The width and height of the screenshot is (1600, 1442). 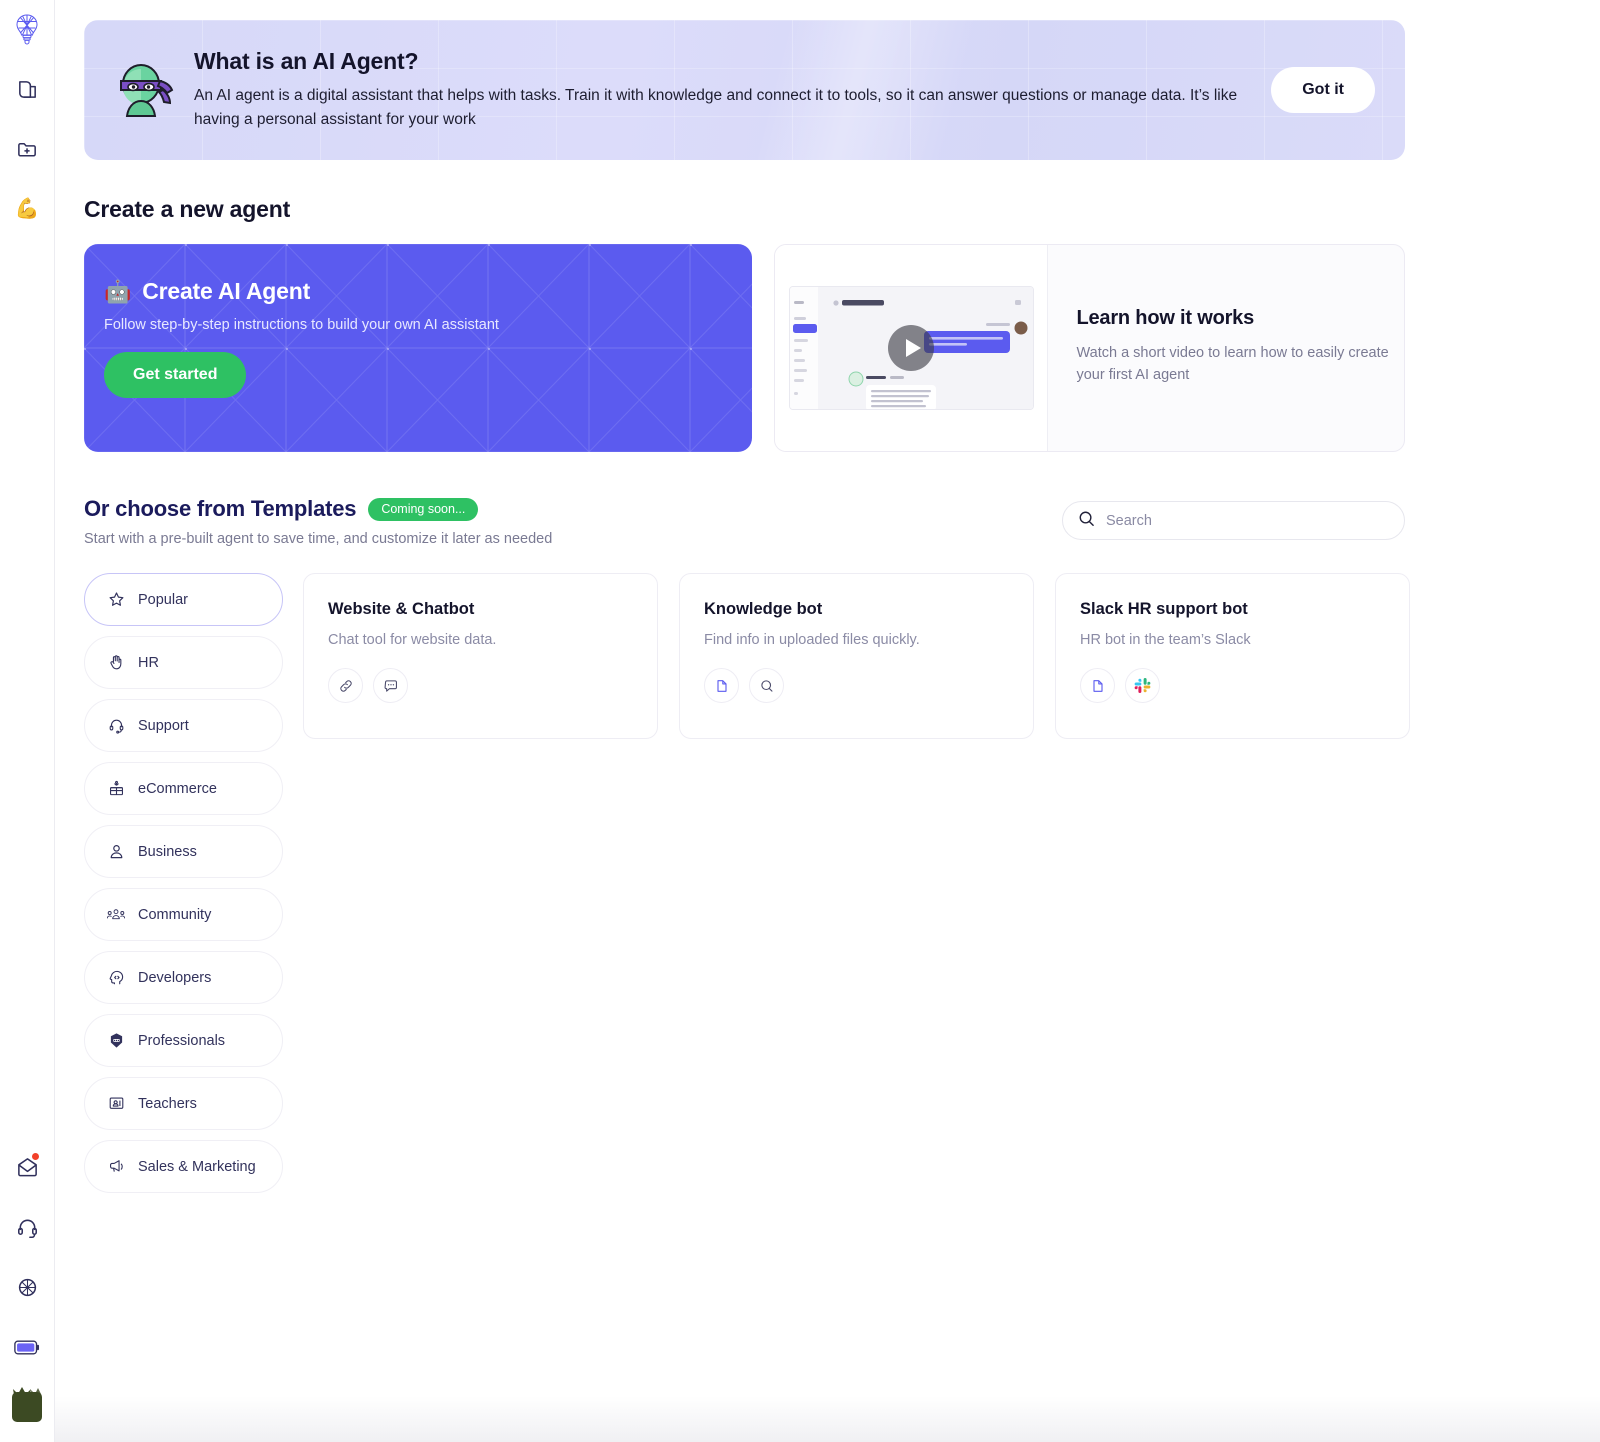 What do you see at coordinates (763, 609) in the screenshot?
I see `template-card-title: Knowledge bot` at bounding box center [763, 609].